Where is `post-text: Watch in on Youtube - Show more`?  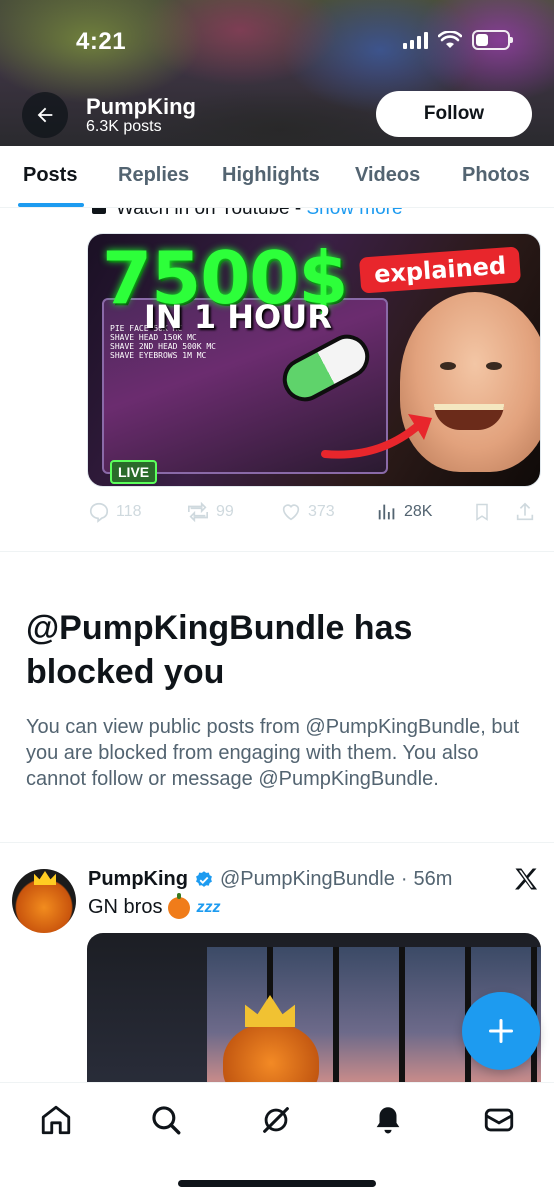 post-text: Watch in on Youtube - Show more is located at coordinates (247, 214).